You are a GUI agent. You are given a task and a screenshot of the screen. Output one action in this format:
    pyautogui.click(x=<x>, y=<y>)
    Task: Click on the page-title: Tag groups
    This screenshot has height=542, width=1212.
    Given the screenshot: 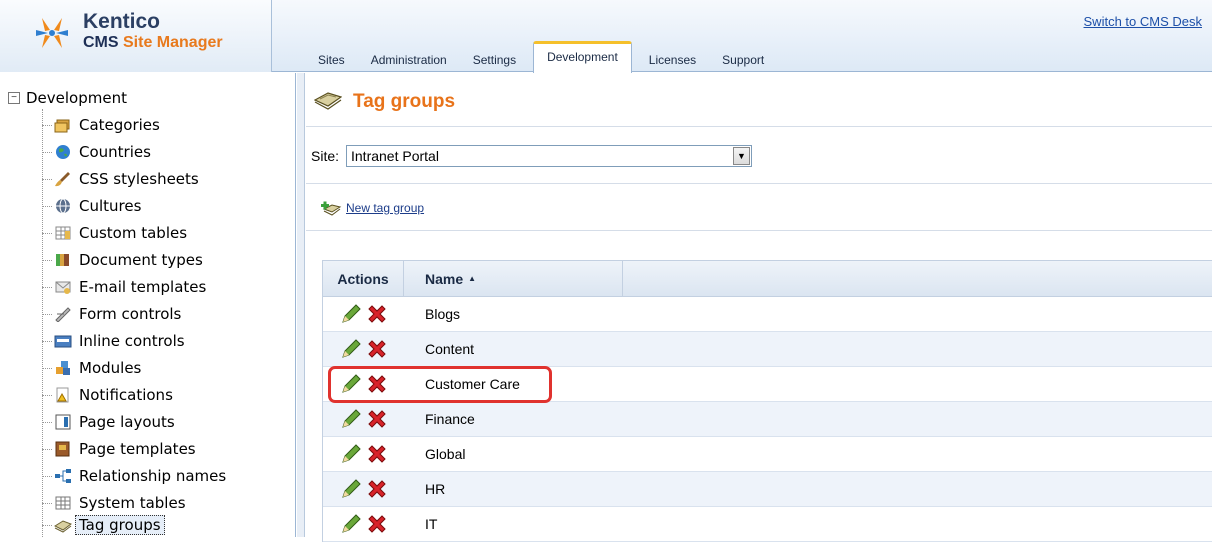 What is the action you would take?
    pyautogui.click(x=404, y=101)
    